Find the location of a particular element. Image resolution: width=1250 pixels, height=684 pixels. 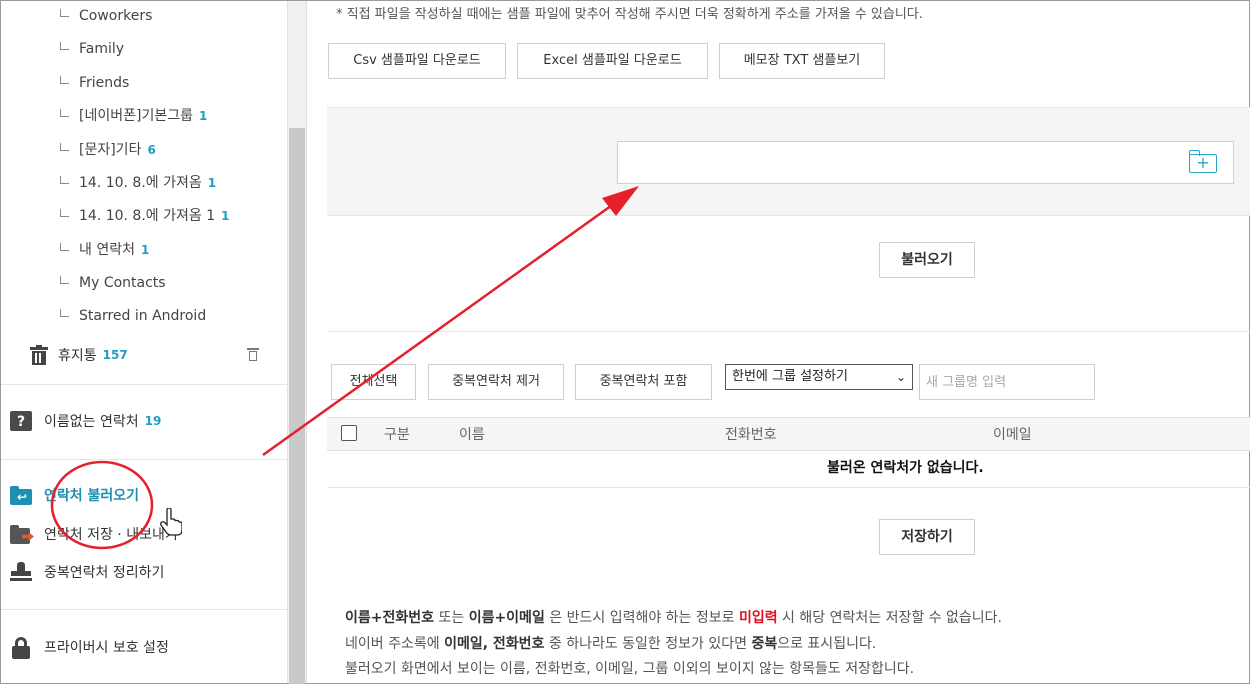

sidebar-group-imported: 14. 10. 8.에 가져옴 1 is located at coordinates (138, 183).